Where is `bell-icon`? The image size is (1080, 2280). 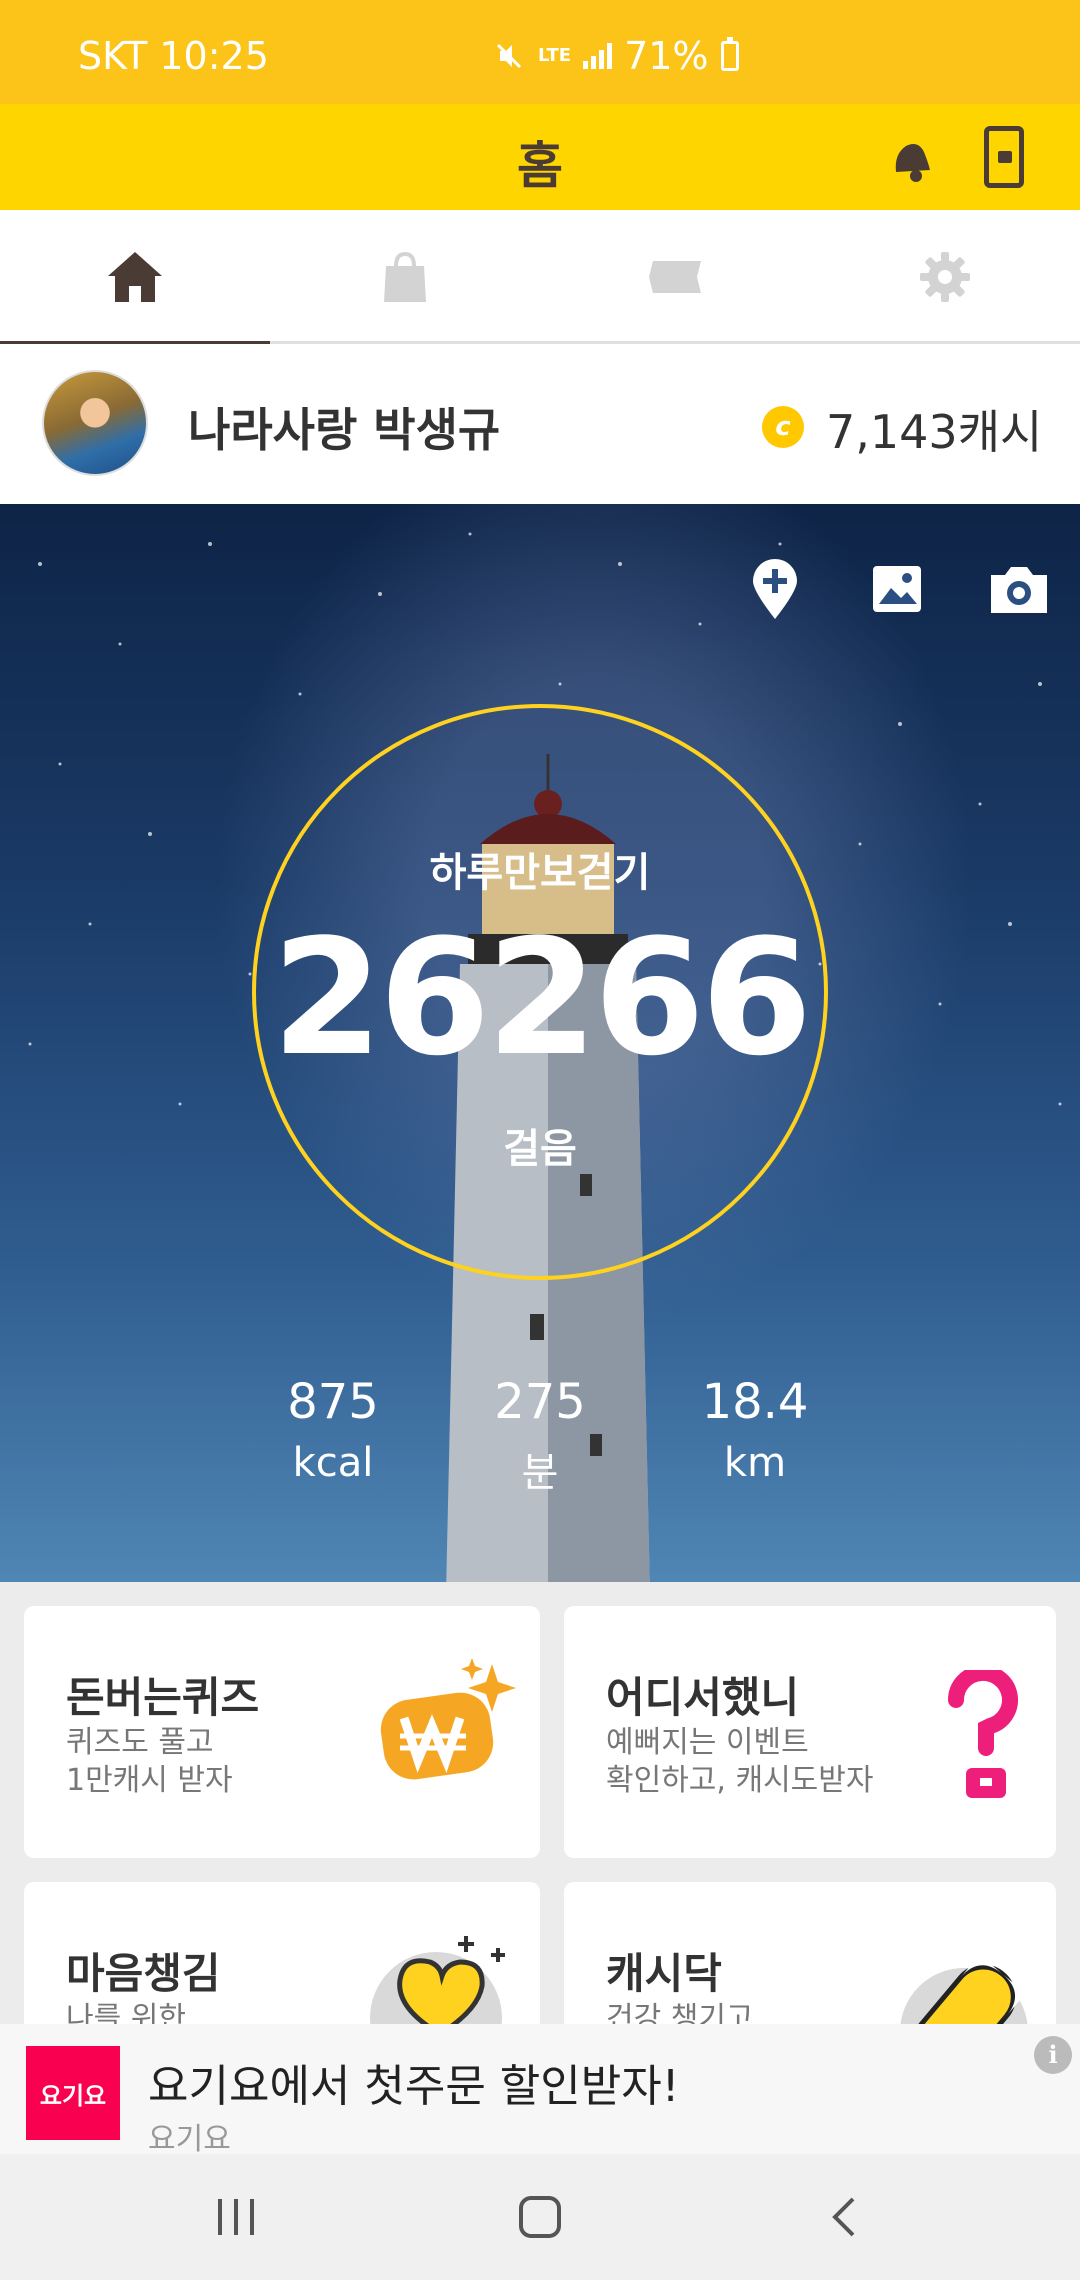 bell-icon is located at coordinates (910, 159).